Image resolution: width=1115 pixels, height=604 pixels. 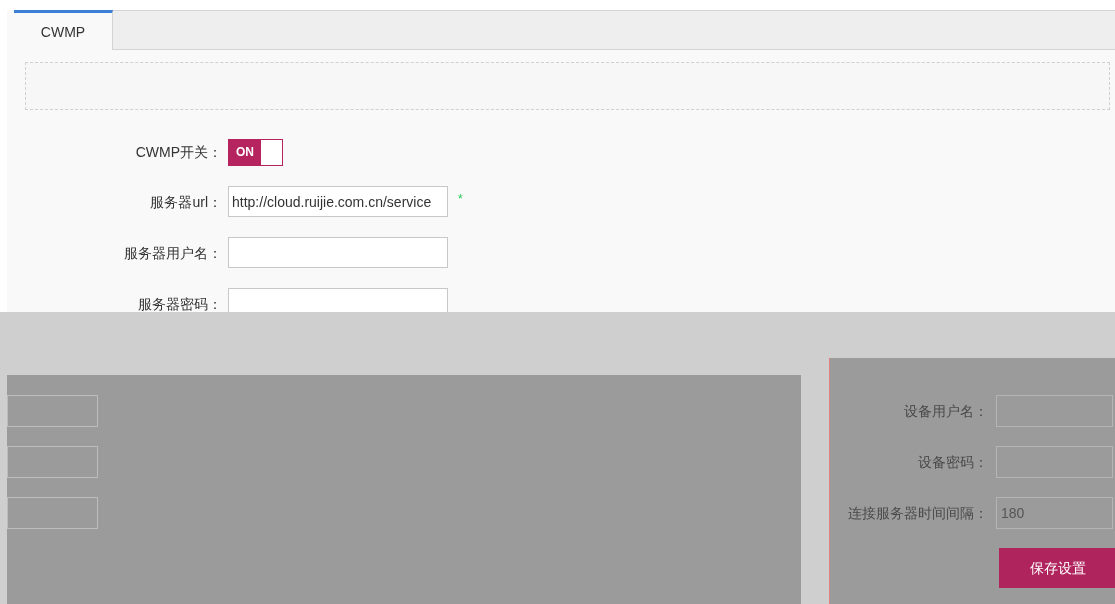 I want to click on field-label: CWMP开关：, so click(x=178, y=152).